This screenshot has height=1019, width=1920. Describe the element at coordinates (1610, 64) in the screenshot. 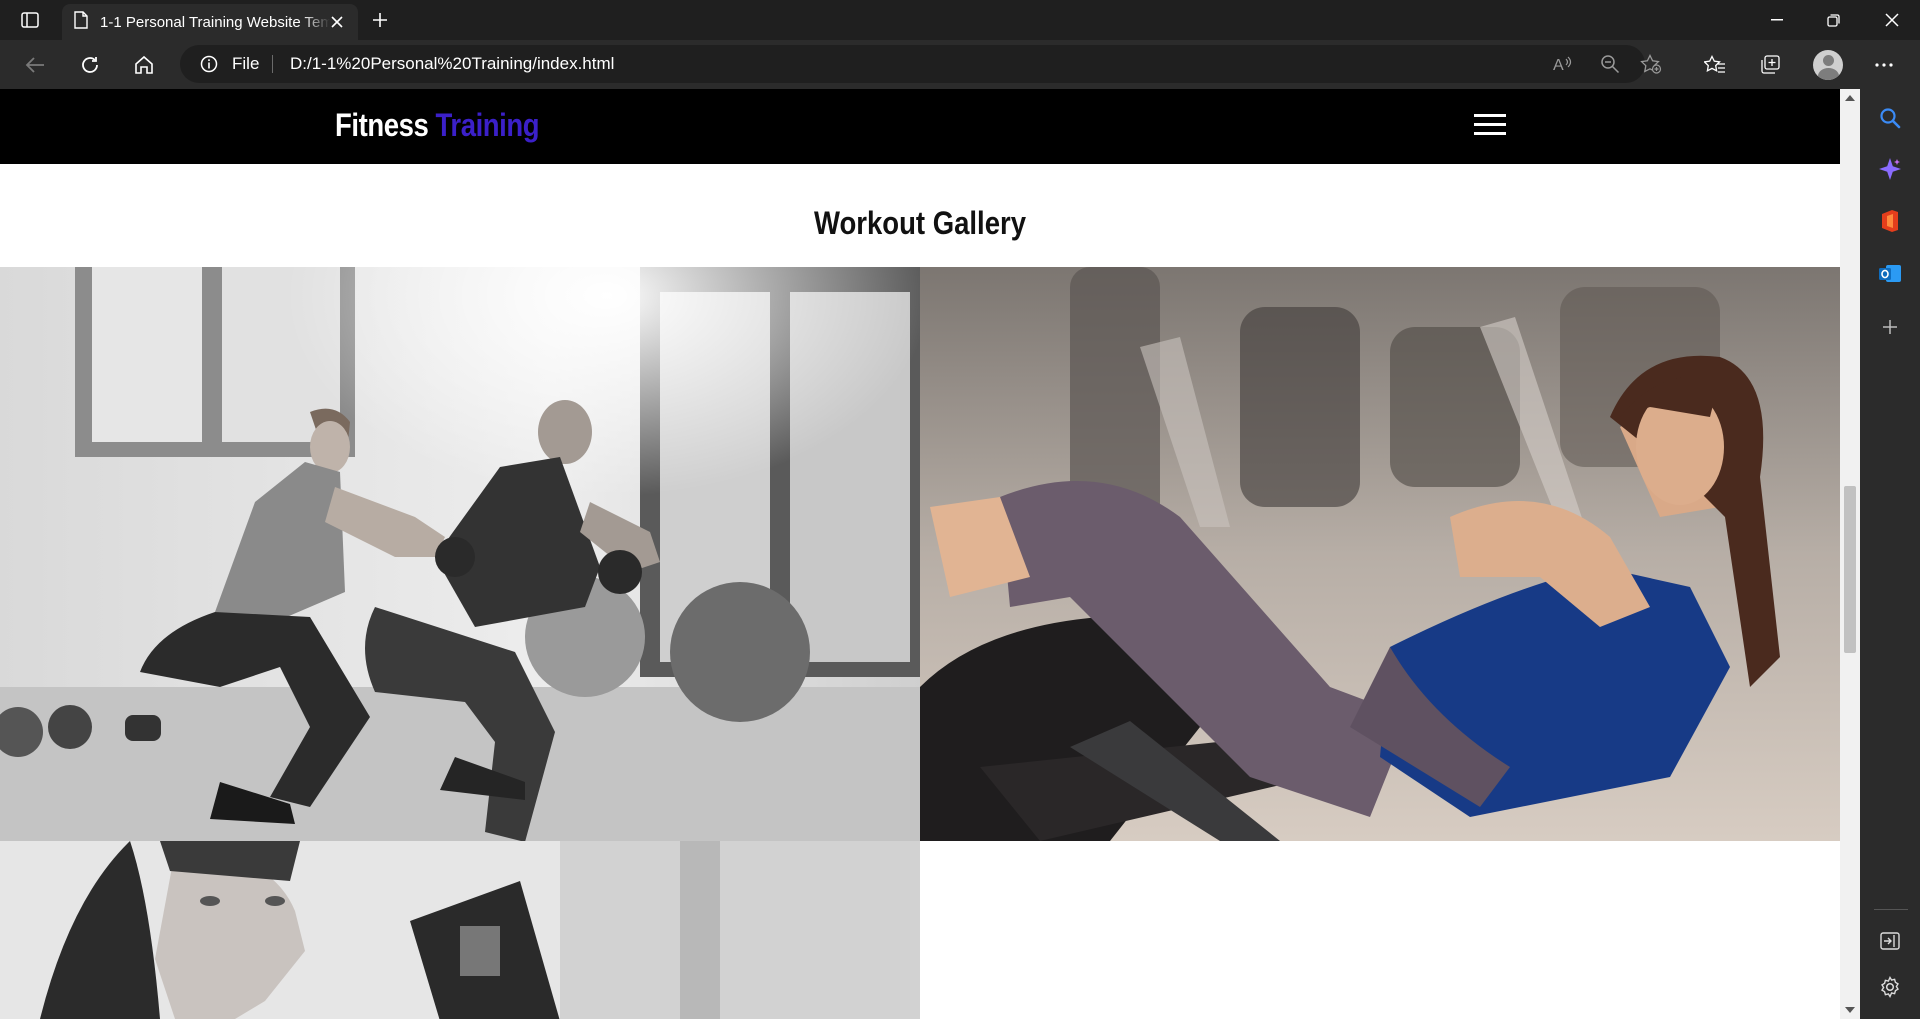

I see `zoom-out-icon` at that location.